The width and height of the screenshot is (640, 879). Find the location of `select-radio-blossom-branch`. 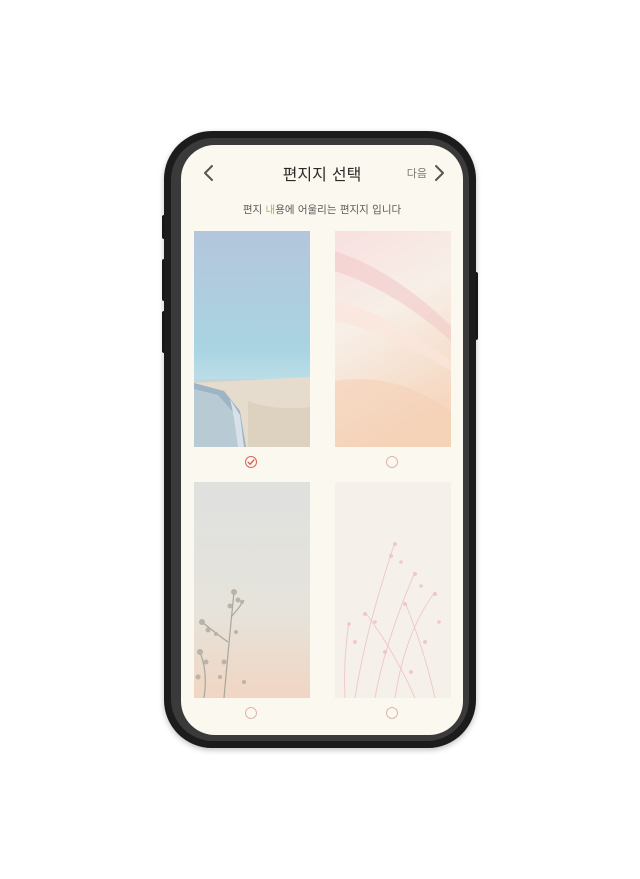

select-radio-blossom-branch is located at coordinates (251, 713).